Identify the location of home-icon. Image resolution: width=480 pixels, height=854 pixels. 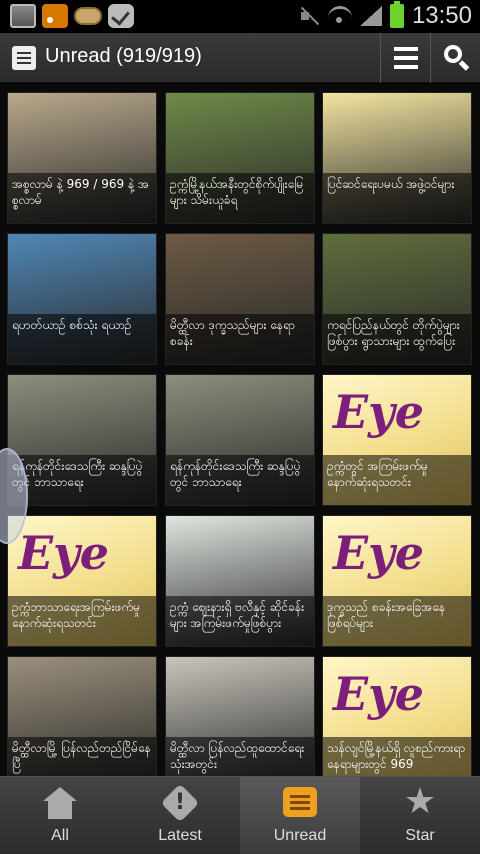
(60, 803).